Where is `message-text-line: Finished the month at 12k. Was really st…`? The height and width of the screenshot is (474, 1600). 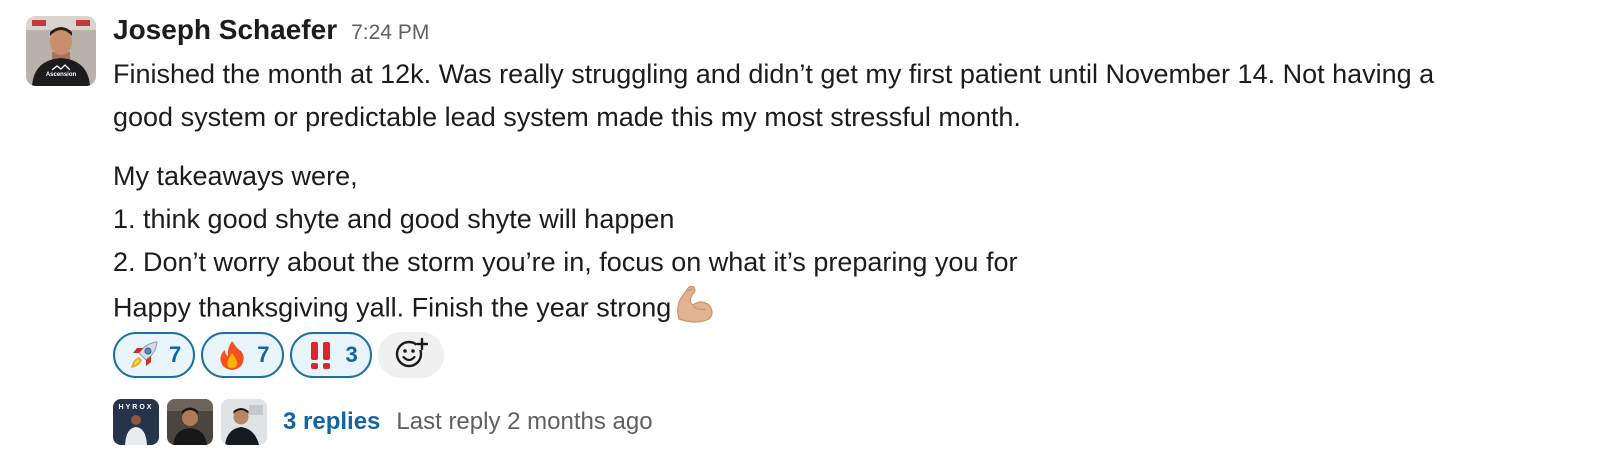 message-text-line: Finished the month at 12k. Was really st… is located at coordinates (774, 74).